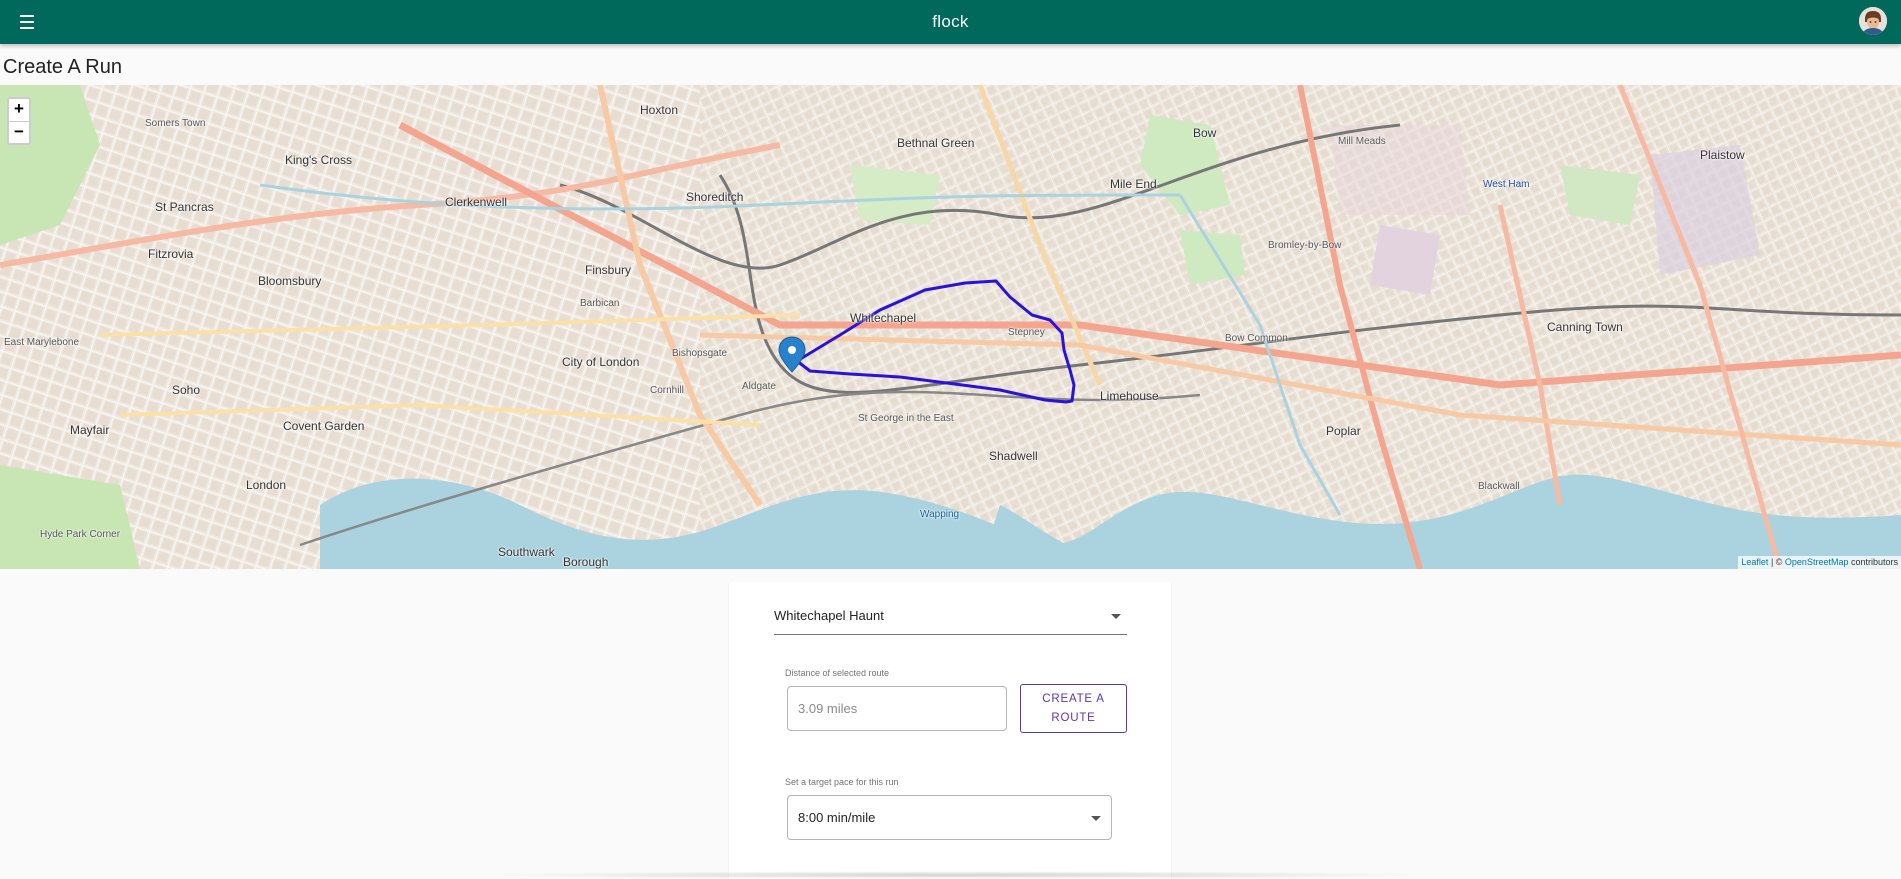 Image resolution: width=1901 pixels, height=879 pixels. I want to click on map-label-somers-town: Somers Town, so click(175, 123).